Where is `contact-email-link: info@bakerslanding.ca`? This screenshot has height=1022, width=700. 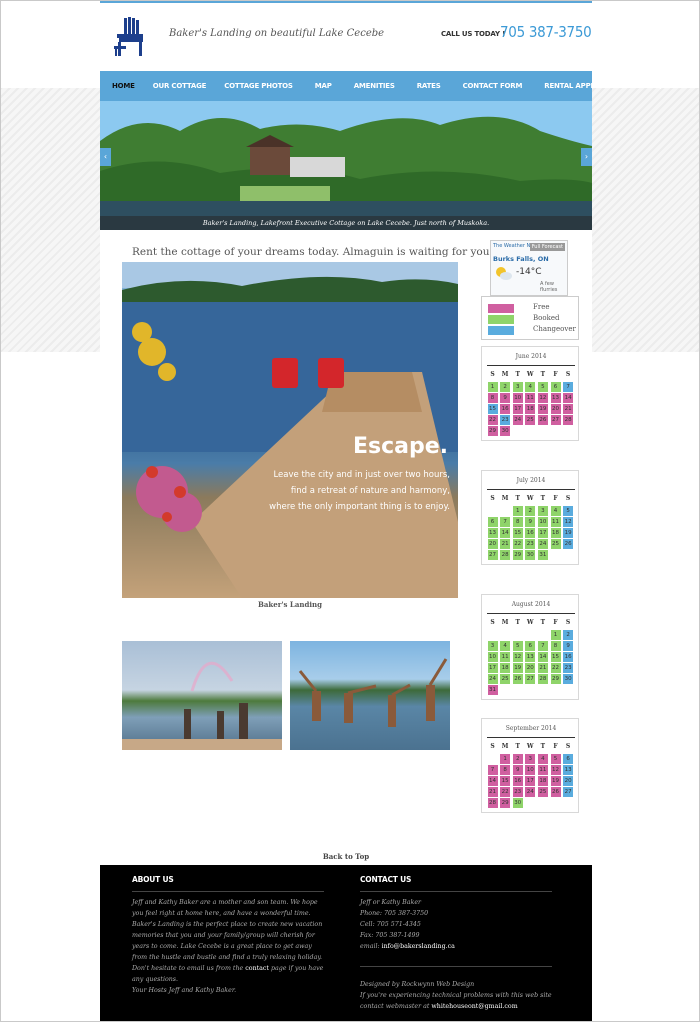 contact-email-link: info@bakerslanding.ca is located at coordinates (418, 946).